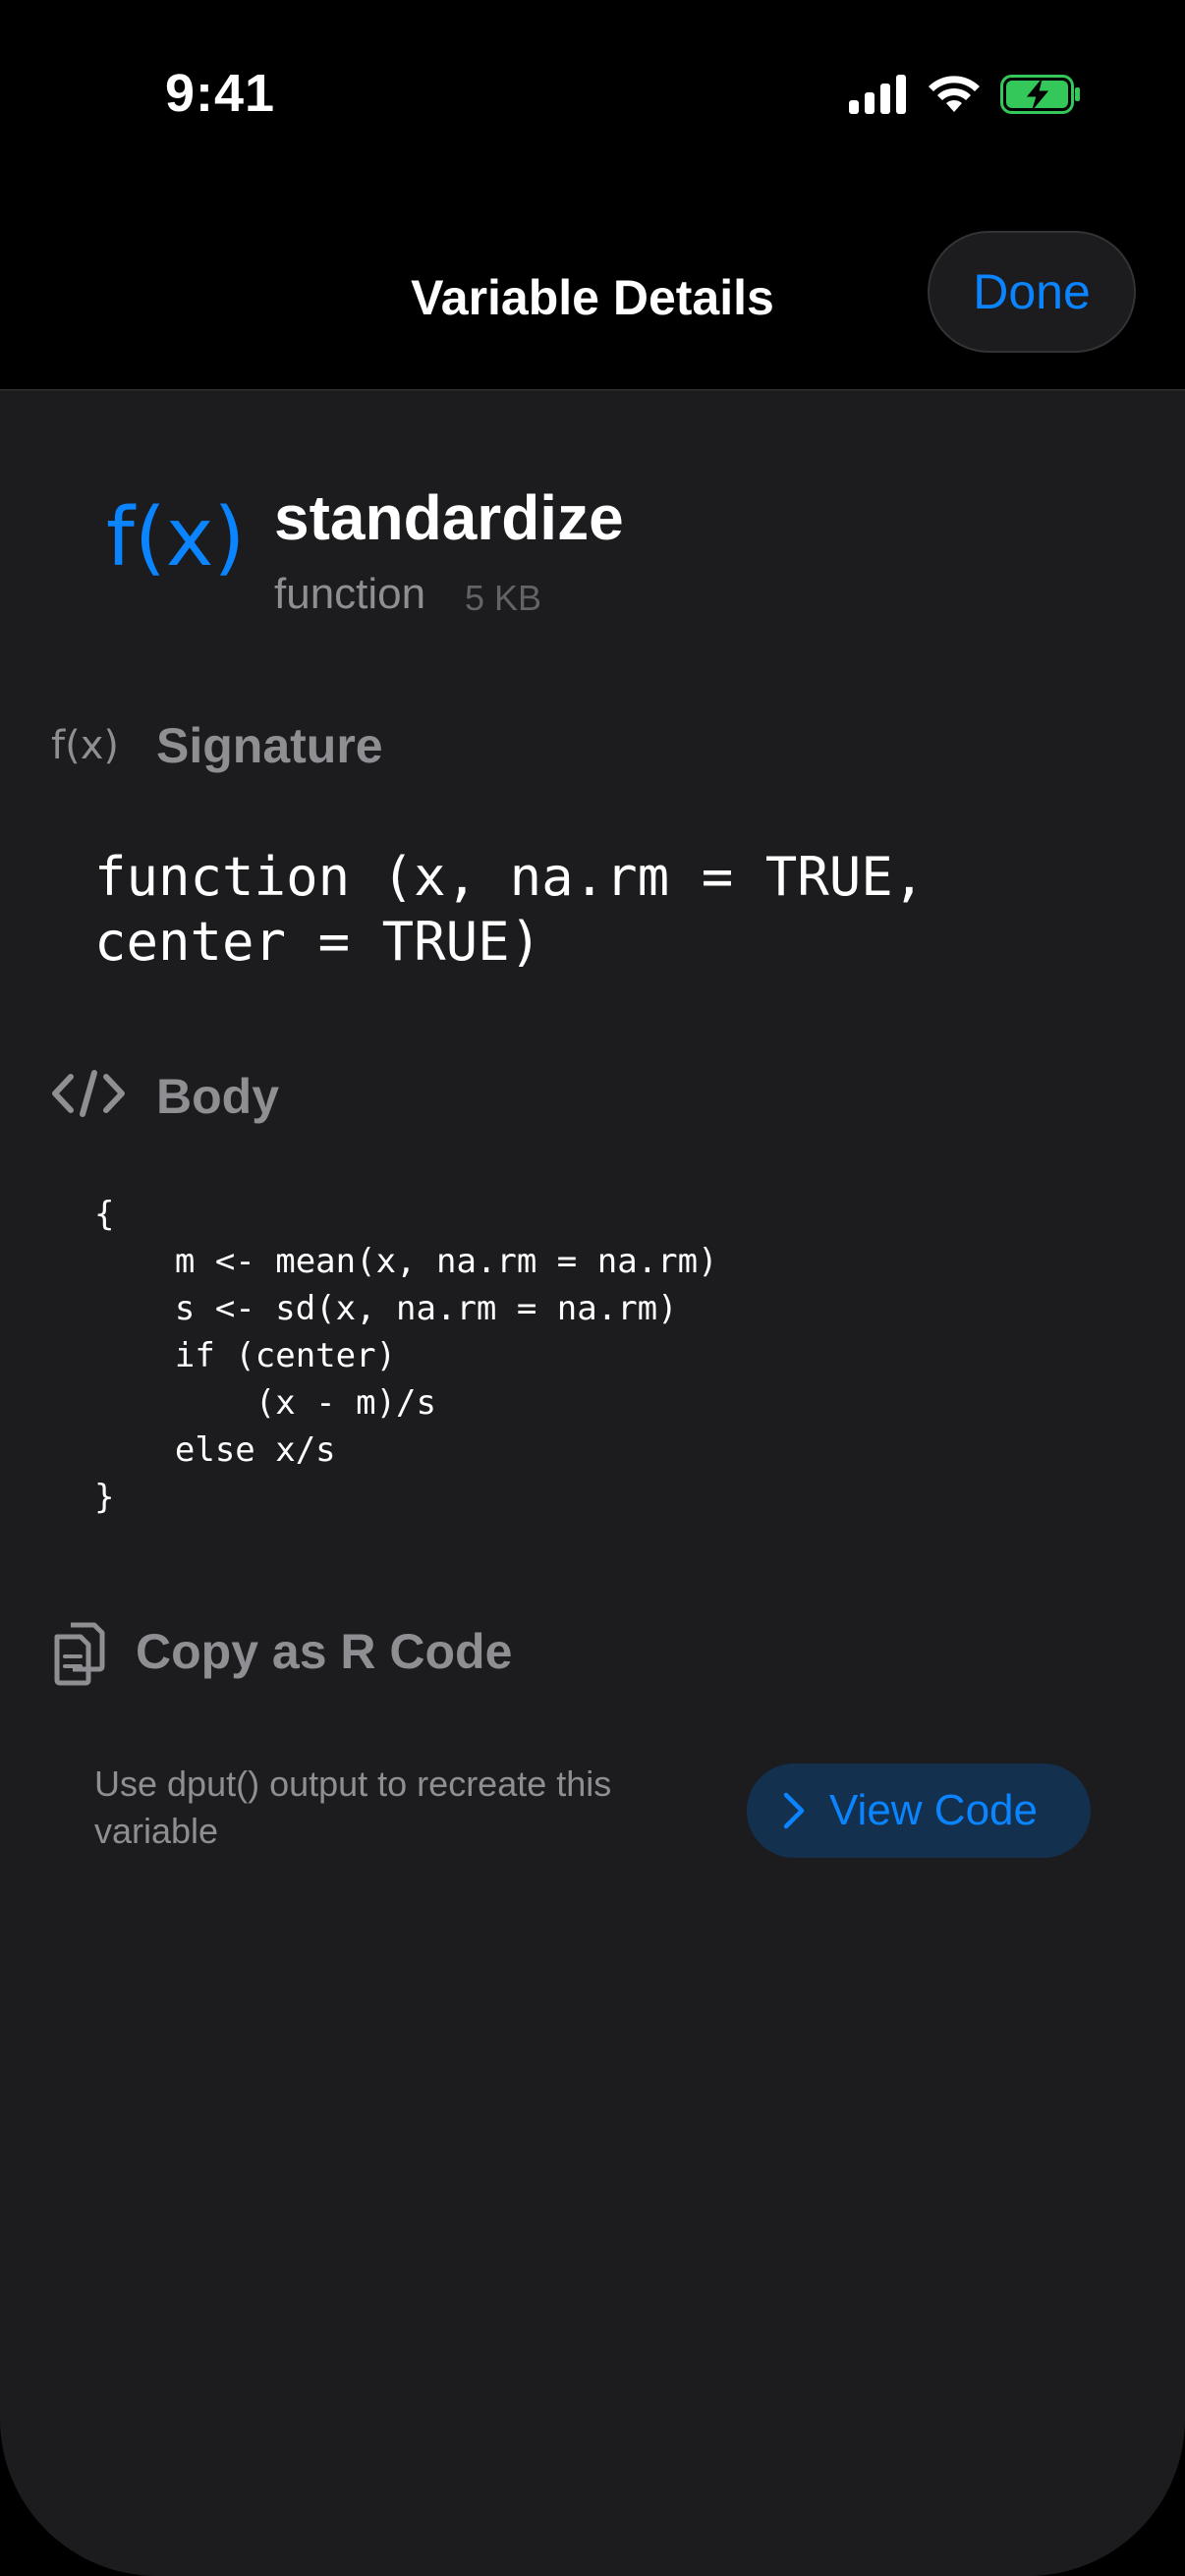 This screenshot has width=1185, height=2576. What do you see at coordinates (217, 1096) in the screenshot?
I see `body-section-title: Body` at bounding box center [217, 1096].